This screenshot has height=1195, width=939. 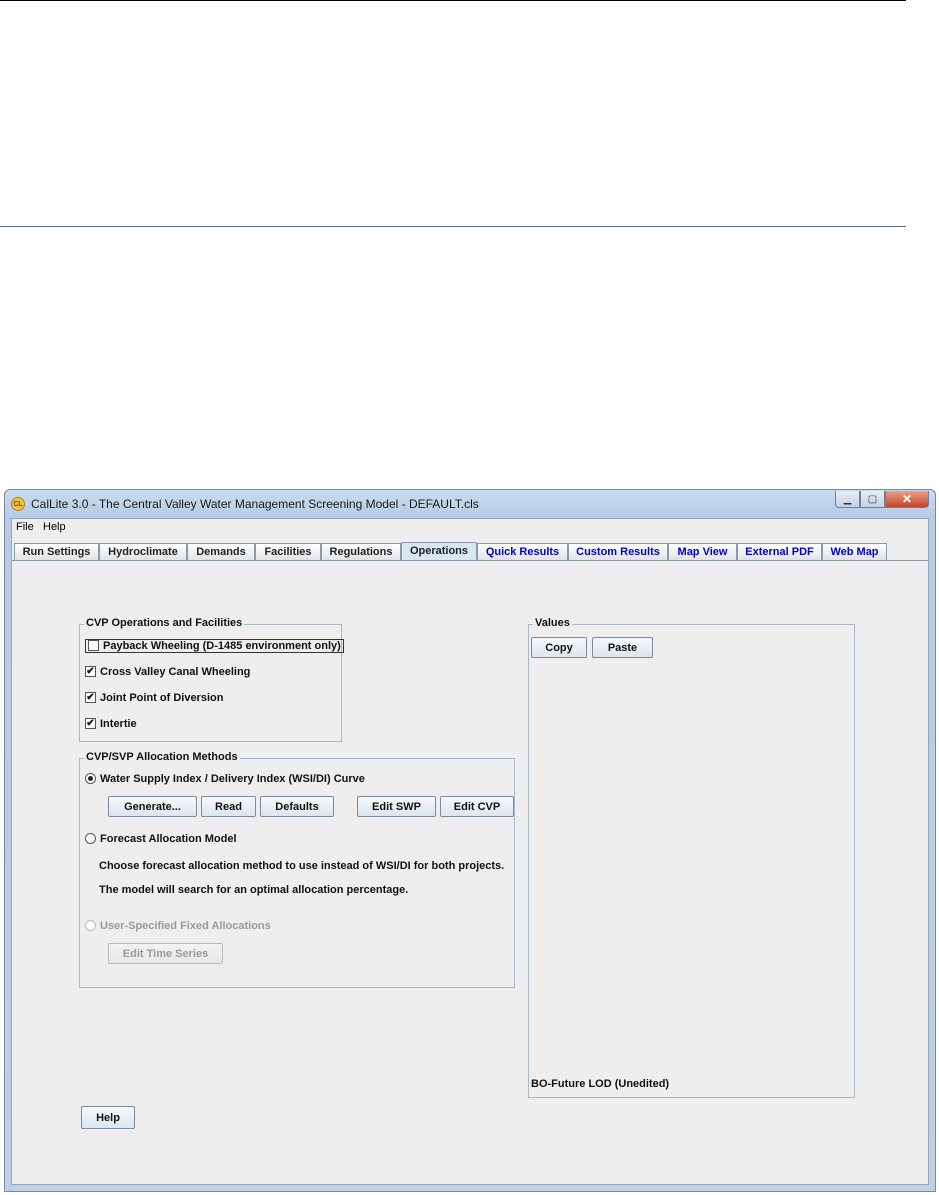 I want to click on defaults-button: Defaults, so click(x=297, y=806).